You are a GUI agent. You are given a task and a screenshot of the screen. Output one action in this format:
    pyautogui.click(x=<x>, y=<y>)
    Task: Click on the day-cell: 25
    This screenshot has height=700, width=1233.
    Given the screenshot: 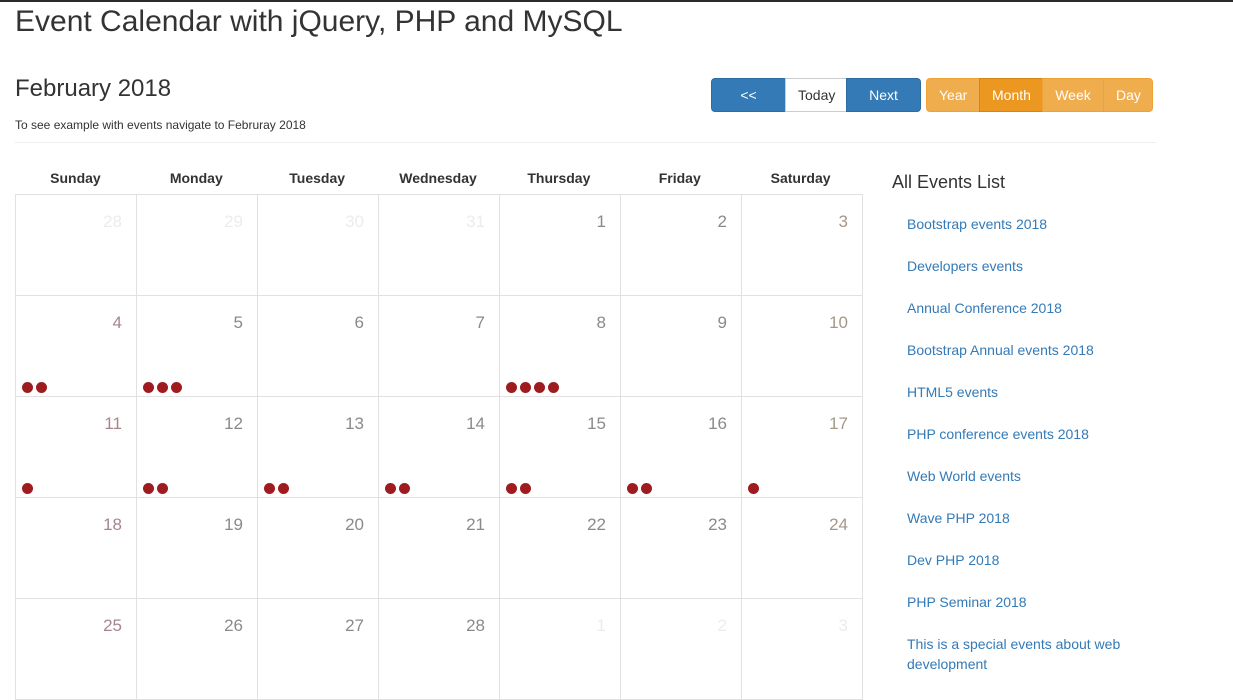 What is the action you would take?
    pyautogui.click(x=76, y=649)
    